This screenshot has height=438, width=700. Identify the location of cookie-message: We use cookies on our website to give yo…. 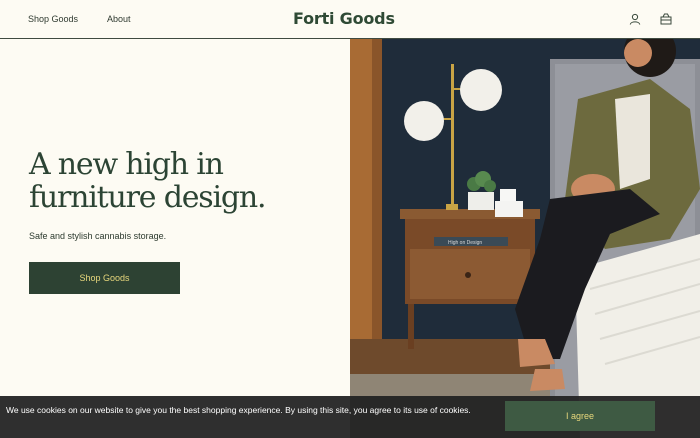
(238, 410).